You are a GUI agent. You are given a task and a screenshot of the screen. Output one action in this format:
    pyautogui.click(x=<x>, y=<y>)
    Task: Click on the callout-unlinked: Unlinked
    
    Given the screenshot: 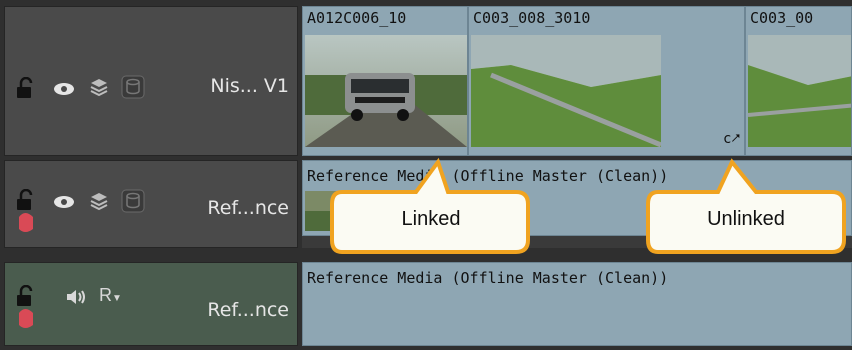 What is the action you would take?
    pyautogui.click(x=746, y=207)
    